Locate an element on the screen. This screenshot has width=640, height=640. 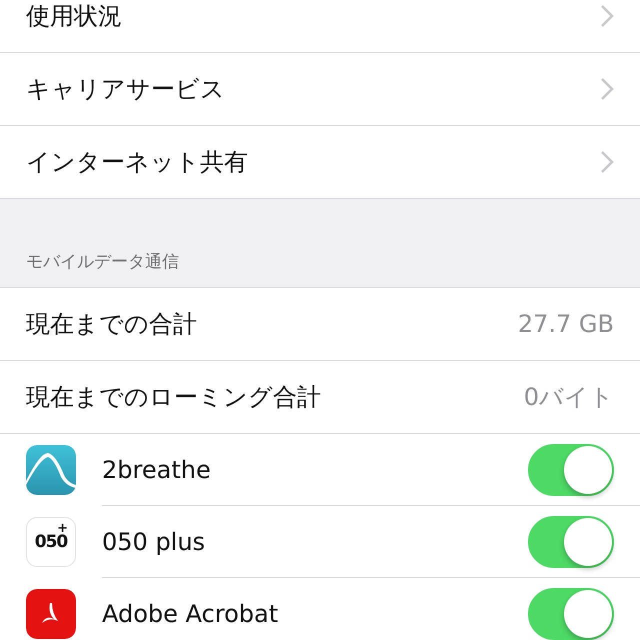
app-icon is located at coordinates (51, 470).